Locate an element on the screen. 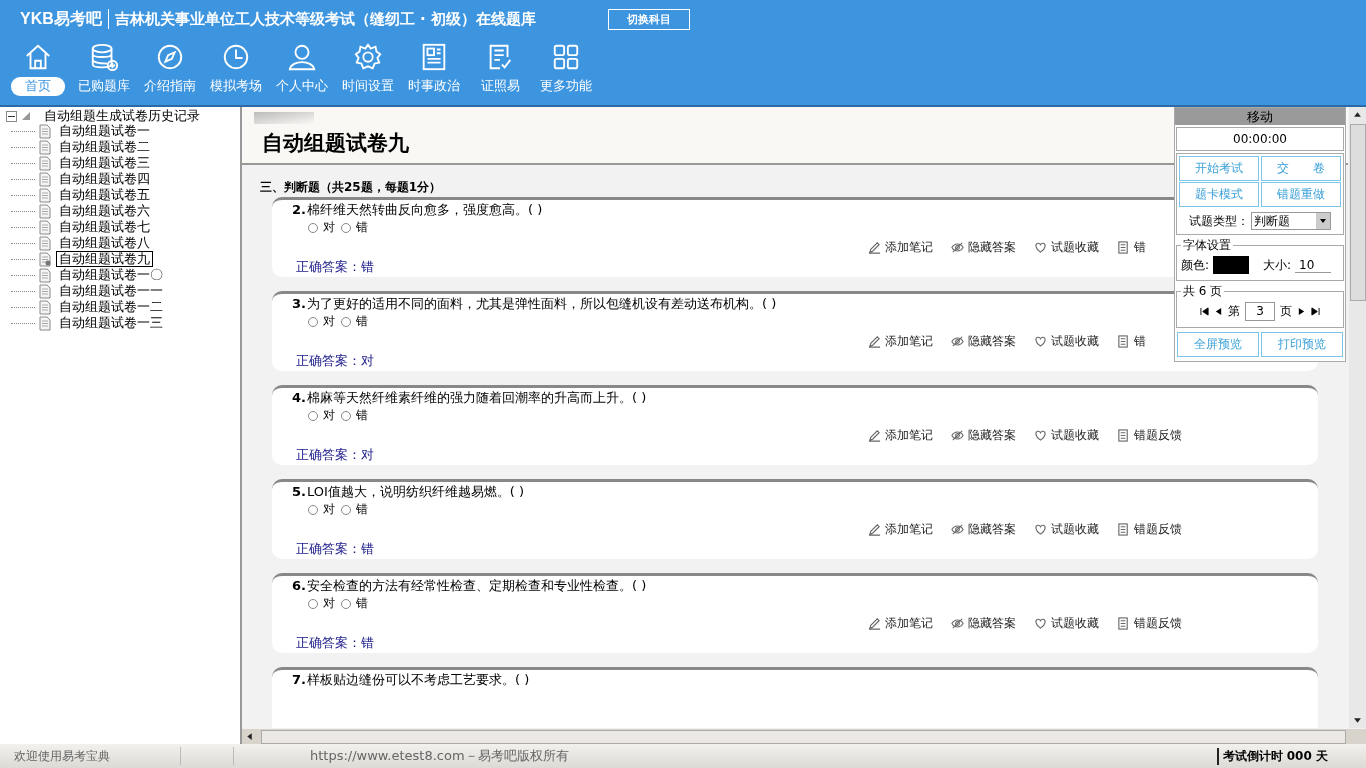 Image resolution: width=1366 pixels, height=768 pixels. user-icon is located at coordinates (302, 57).